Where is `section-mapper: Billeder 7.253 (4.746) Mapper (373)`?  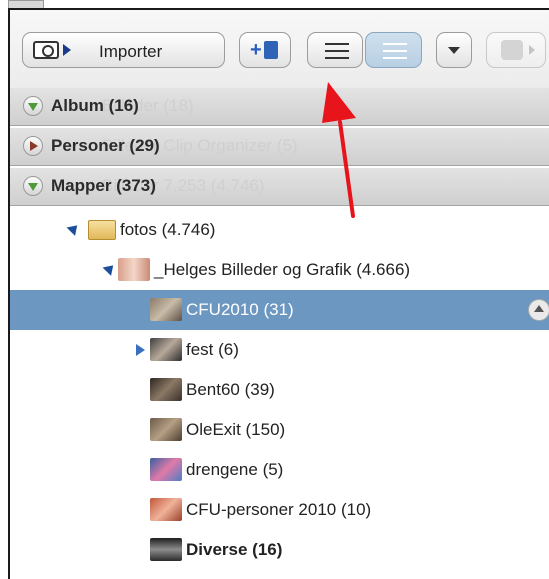
section-mapper: Billeder 7.253 (4.746) Mapper (373) is located at coordinates (279, 187).